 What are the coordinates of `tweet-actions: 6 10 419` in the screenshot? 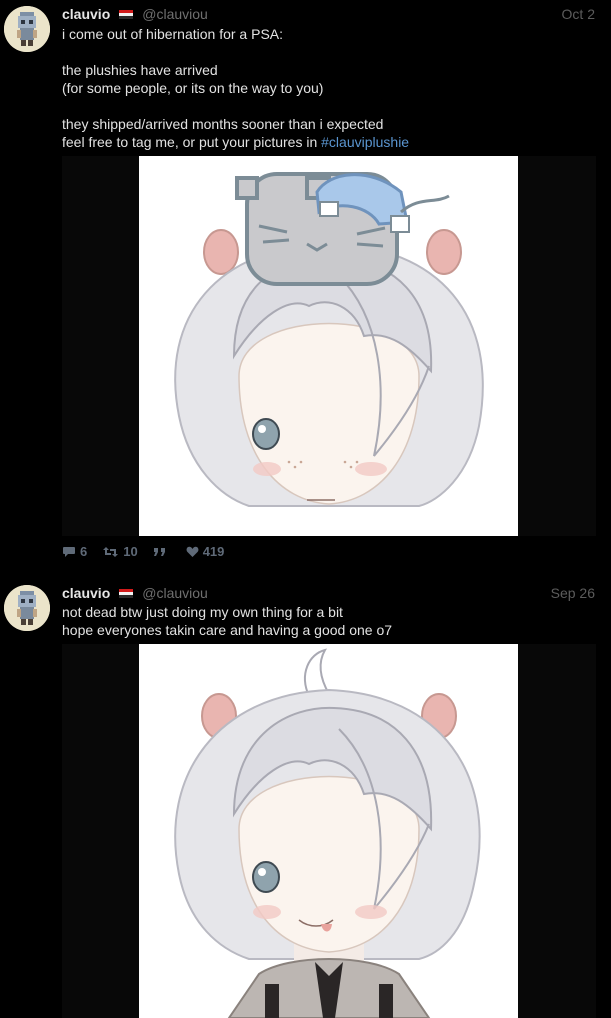 It's located at (150, 551).